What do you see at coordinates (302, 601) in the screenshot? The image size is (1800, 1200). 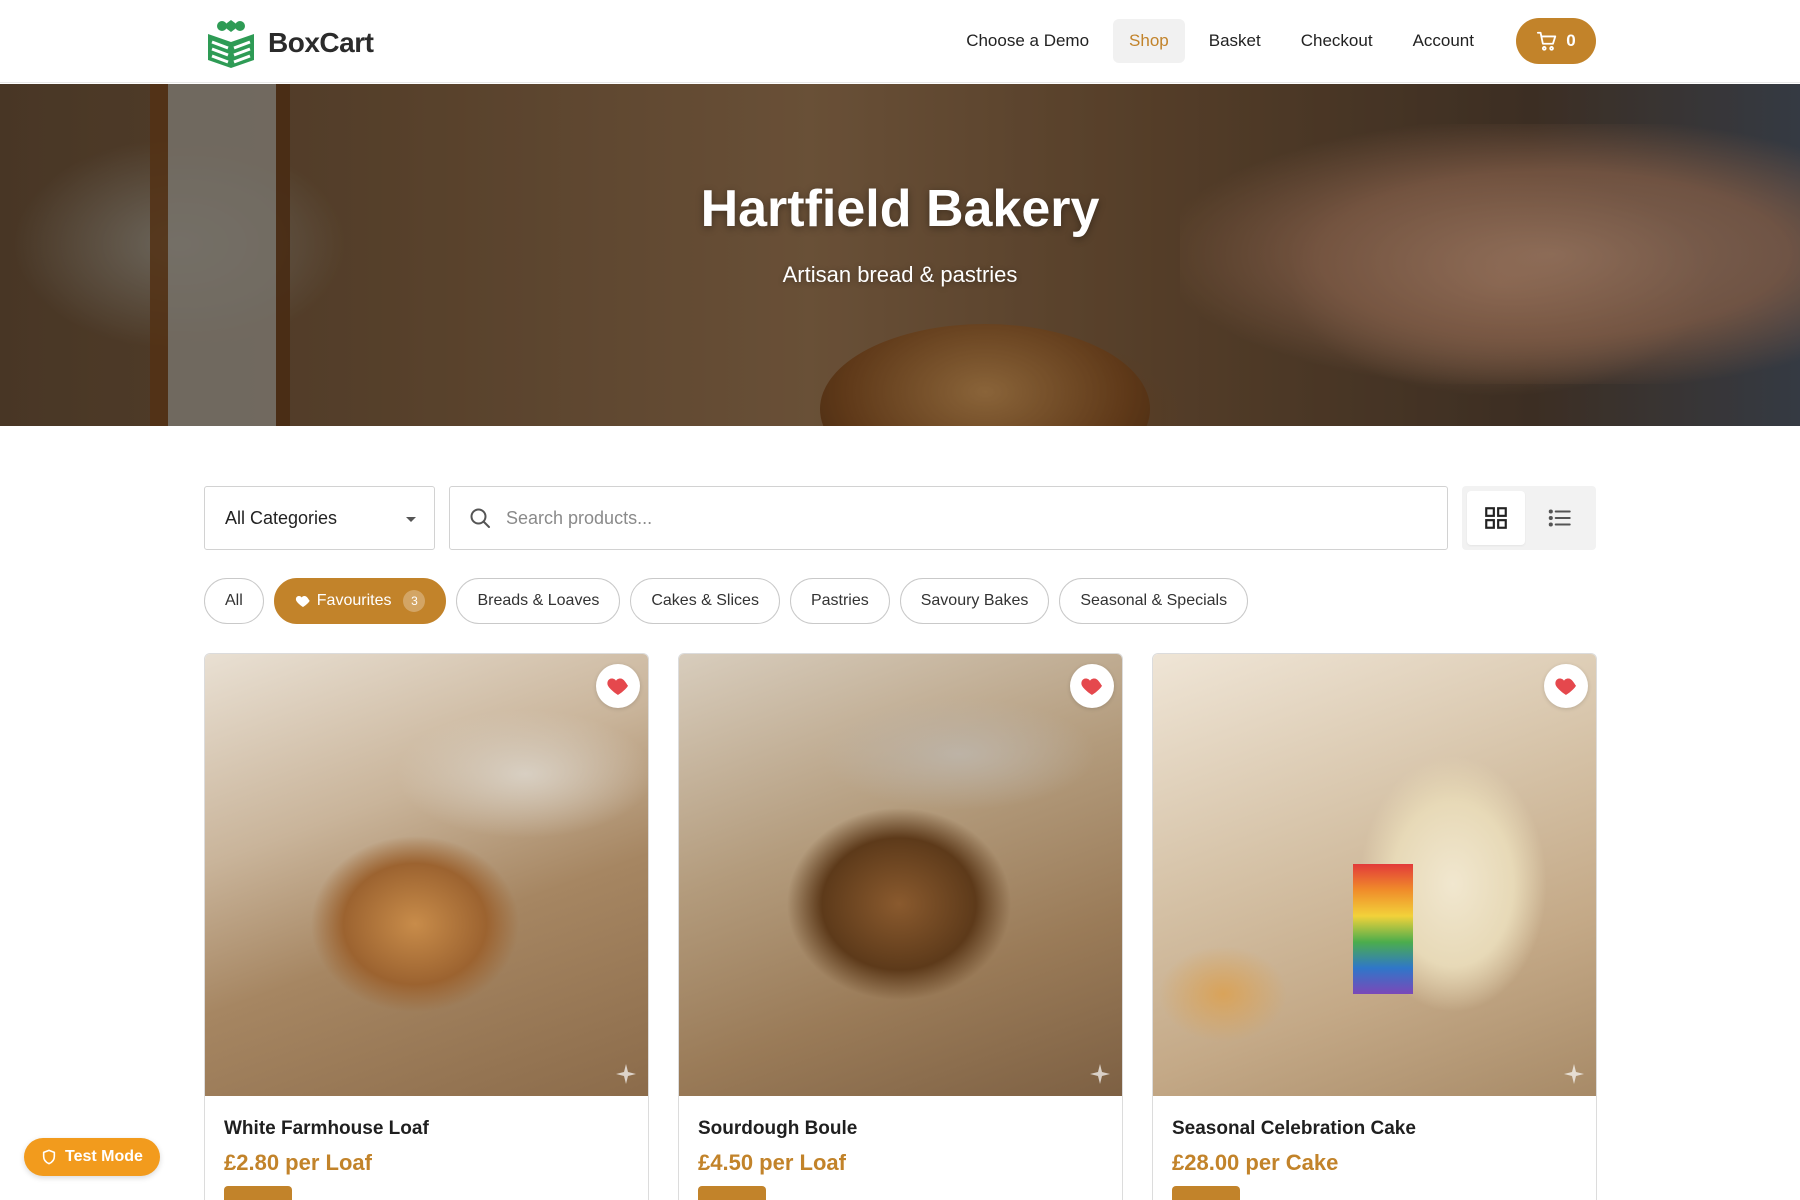 I see `heart-icon` at bounding box center [302, 601].